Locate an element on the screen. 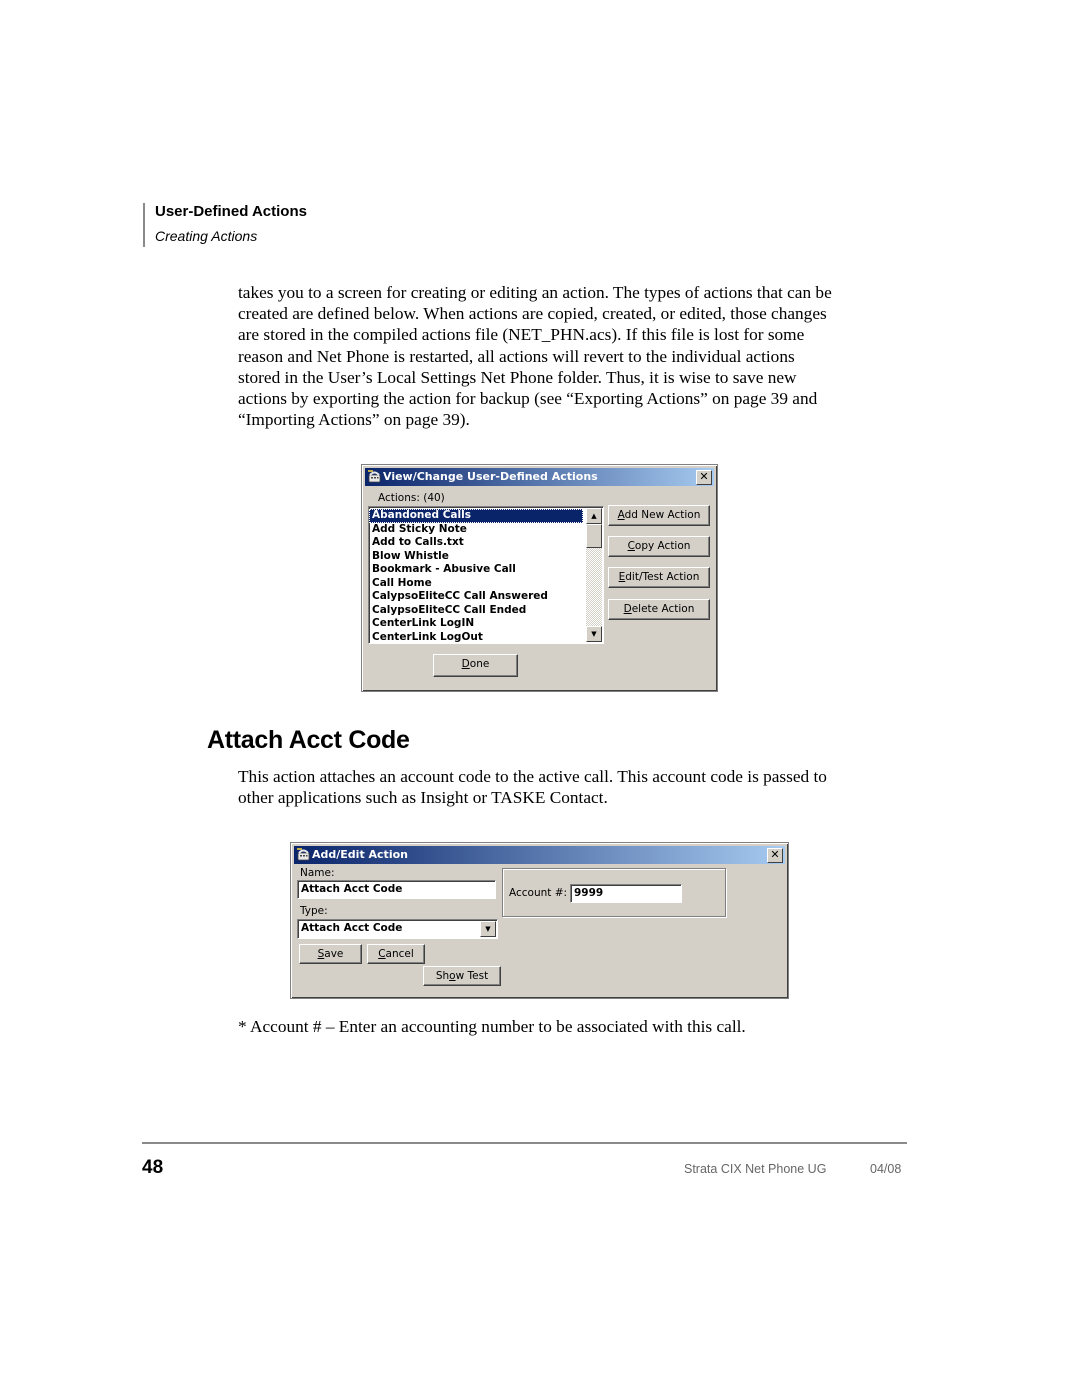  account-value: 9999 is located at coordinates (589, 893).